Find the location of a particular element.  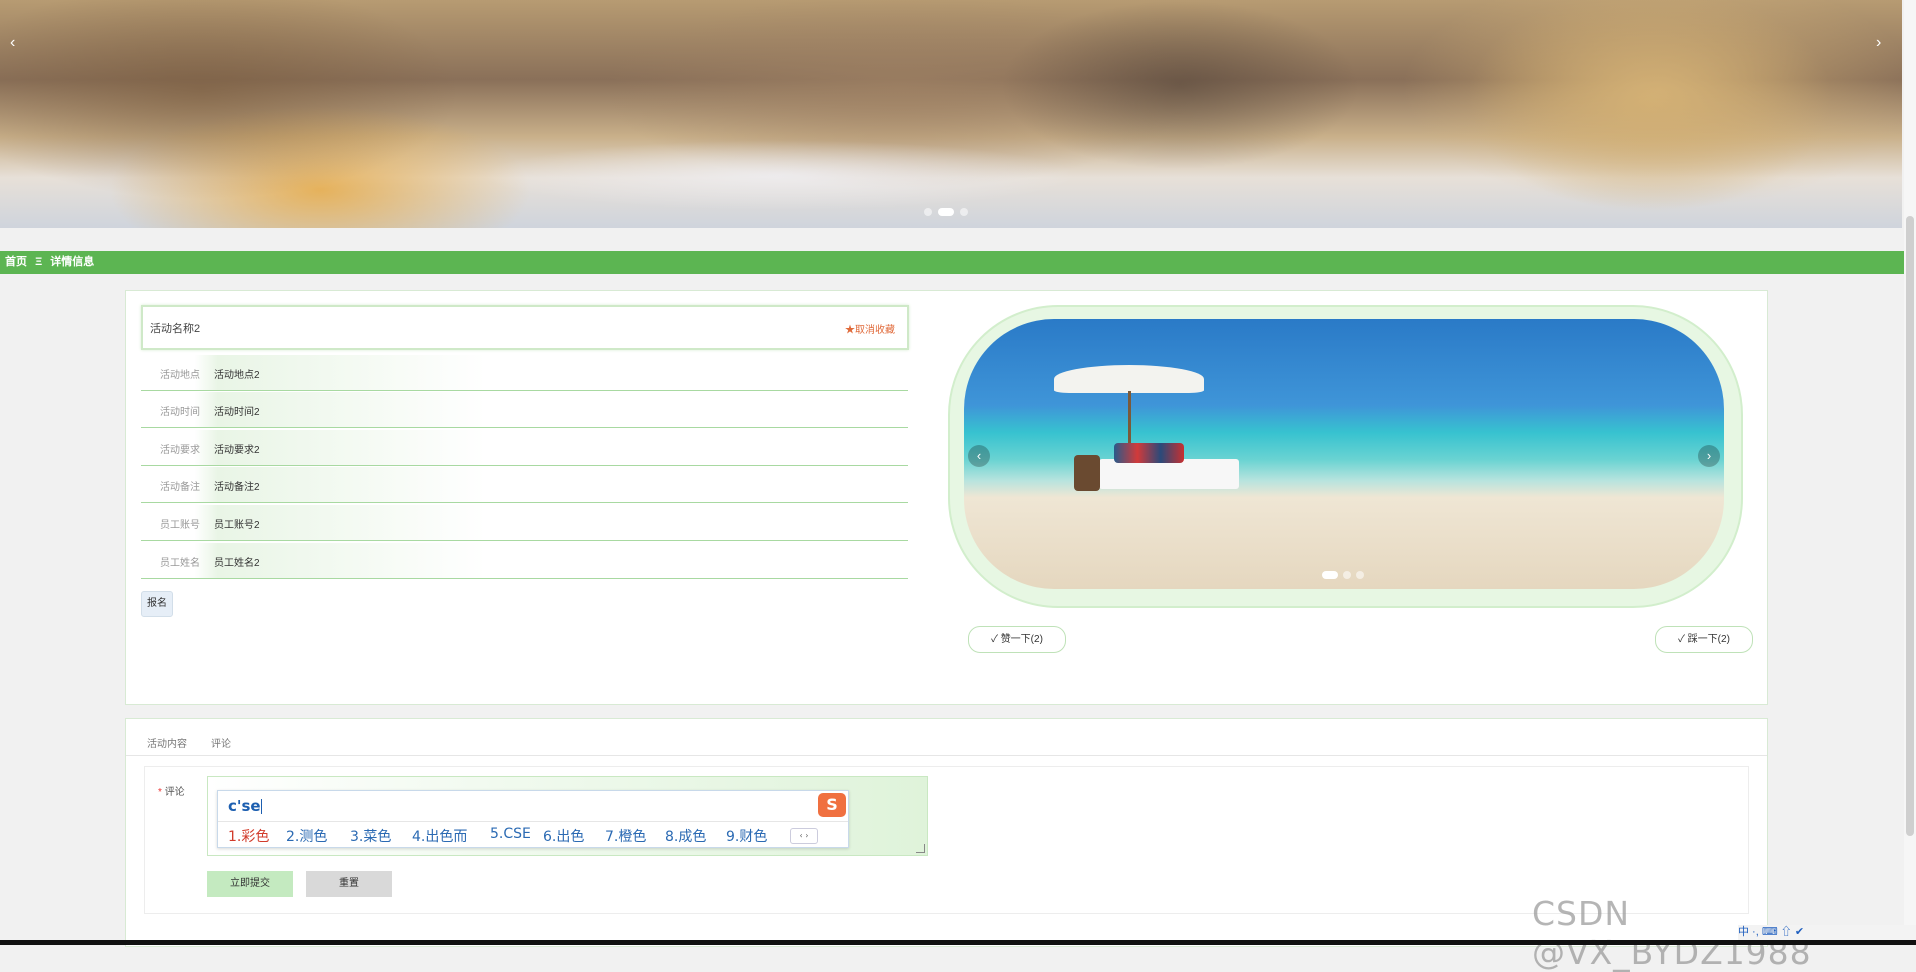

image-carousel-frame: ‹ › is located at coordinates (1345, 456).